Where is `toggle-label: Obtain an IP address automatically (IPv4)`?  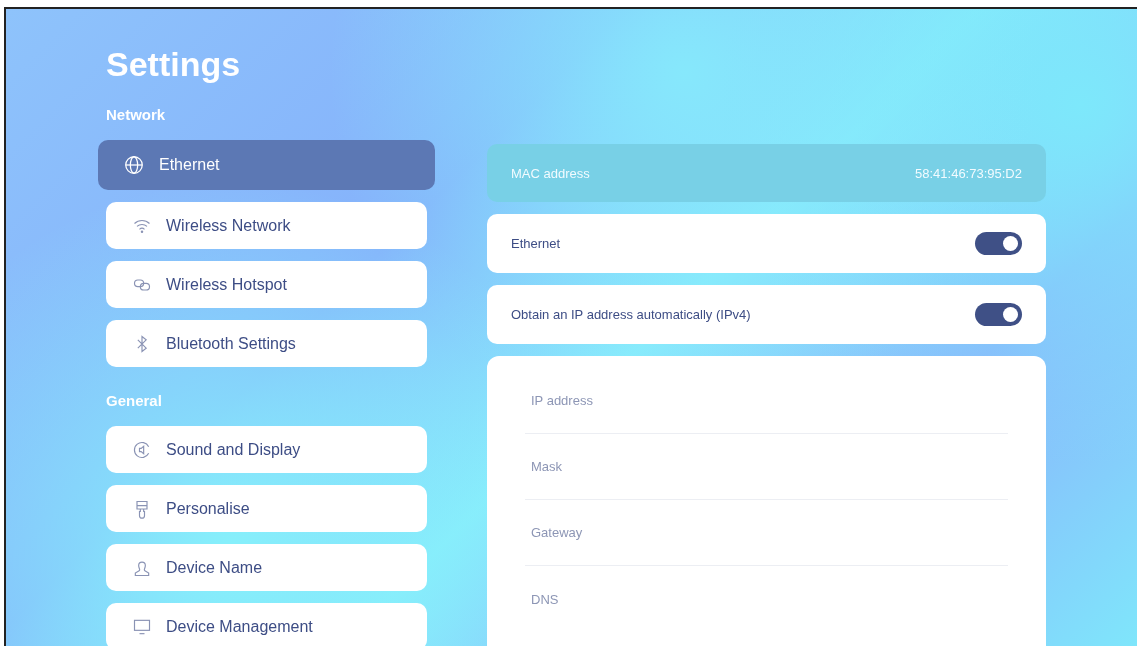
toggle-label: Obtain an IP address automatically (IPv4) is located at coordinates (631, 314).